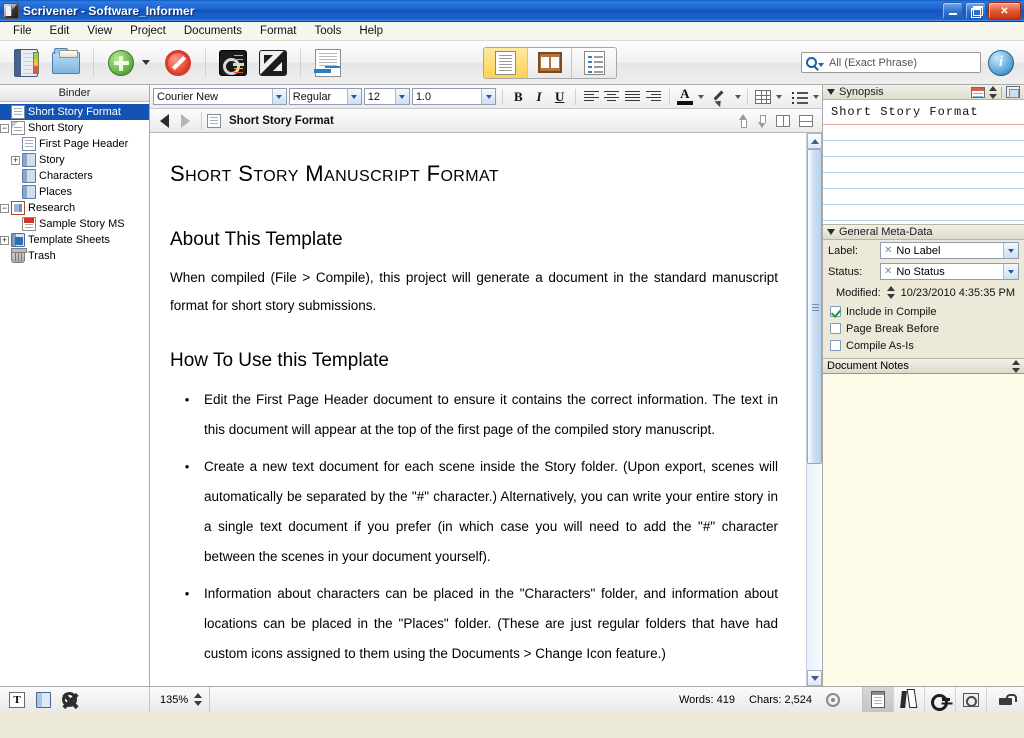  What do you see at coordinates (952, 11) in the screenshot?
I see `minimize-button` at bounding box center [952, 11].